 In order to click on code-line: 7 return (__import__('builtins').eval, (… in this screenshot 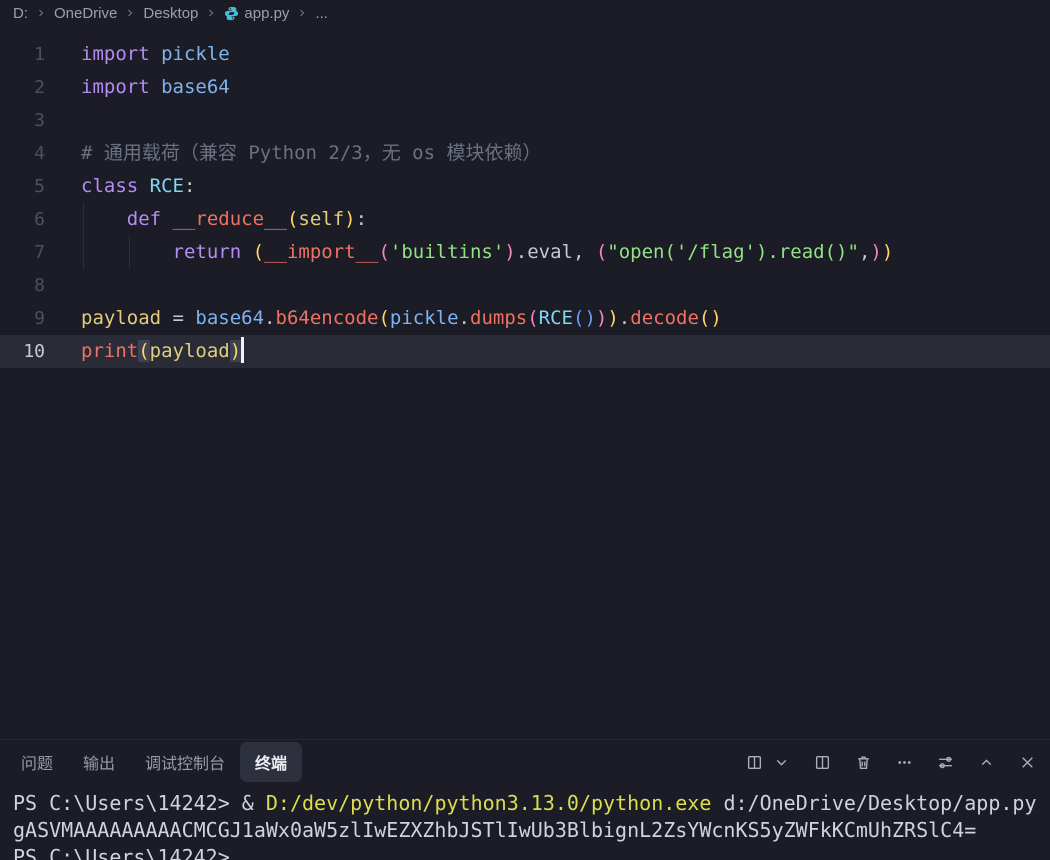, I will do `click(525, 252)`.